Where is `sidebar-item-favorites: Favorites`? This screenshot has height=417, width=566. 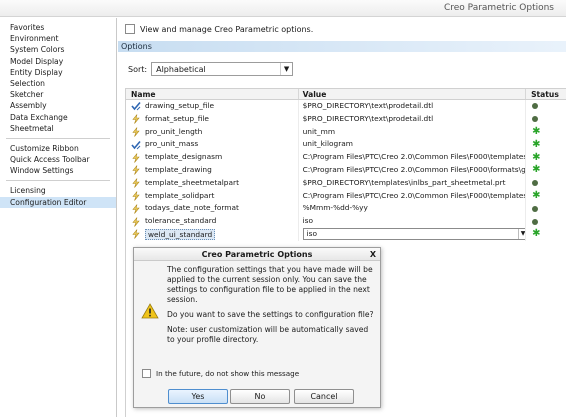 sidebar-item-favorites: Favorites is located at coordinates (58, 27).